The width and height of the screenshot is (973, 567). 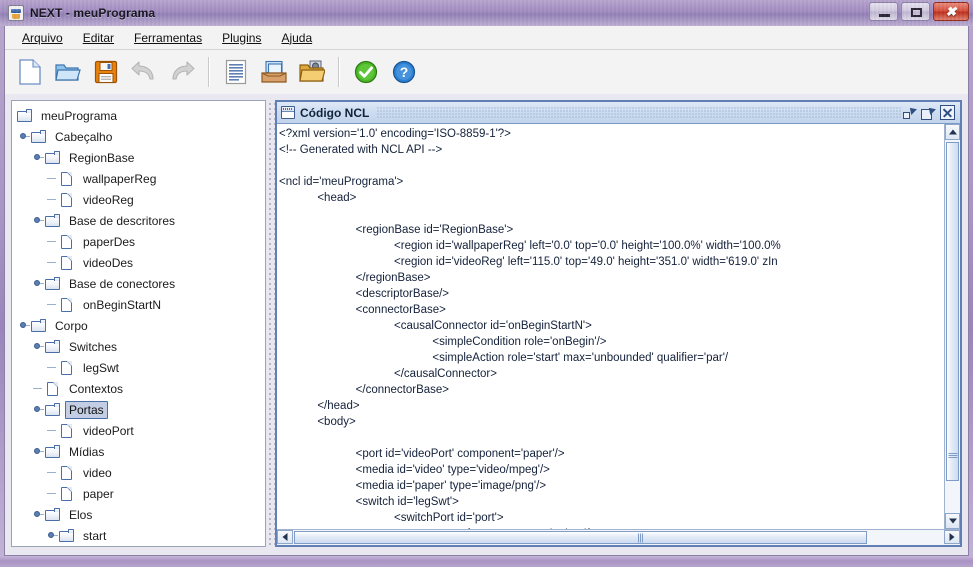 What do you see at coordinates (915, 11) in the screenshot?
I see `maximize-button` at bounding box center [915, 11].